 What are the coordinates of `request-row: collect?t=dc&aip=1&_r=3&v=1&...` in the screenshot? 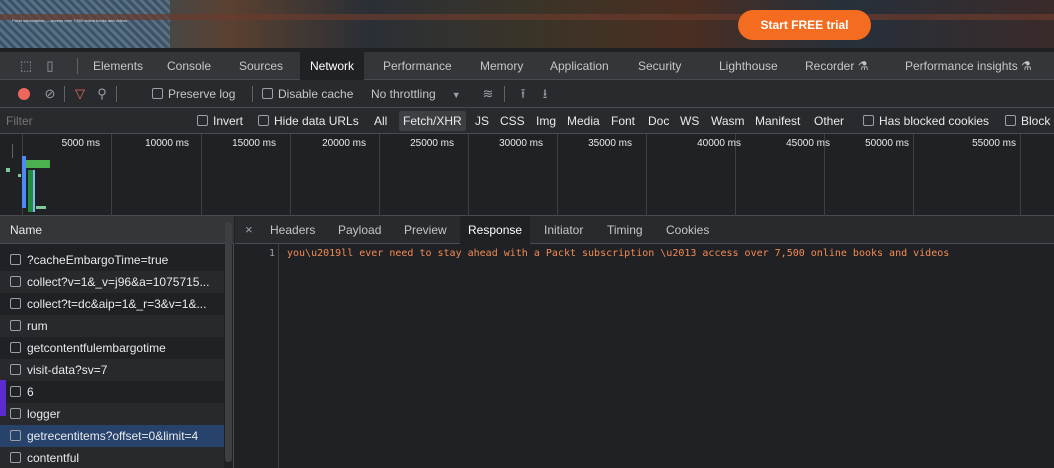 It's located at (112, 304).